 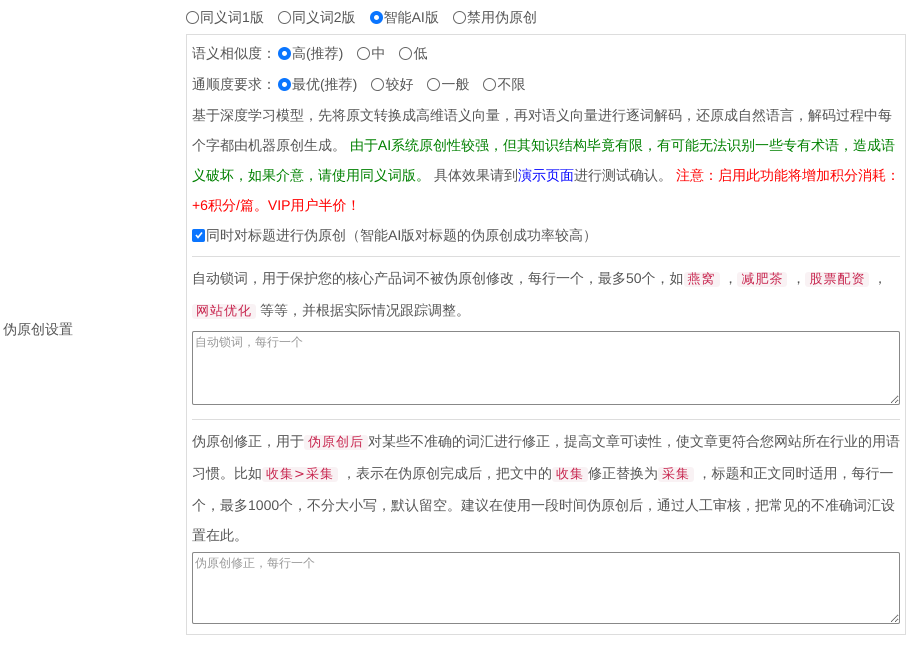 I want to click on radio-label: 智能AI版, so click(x=411, y=17).